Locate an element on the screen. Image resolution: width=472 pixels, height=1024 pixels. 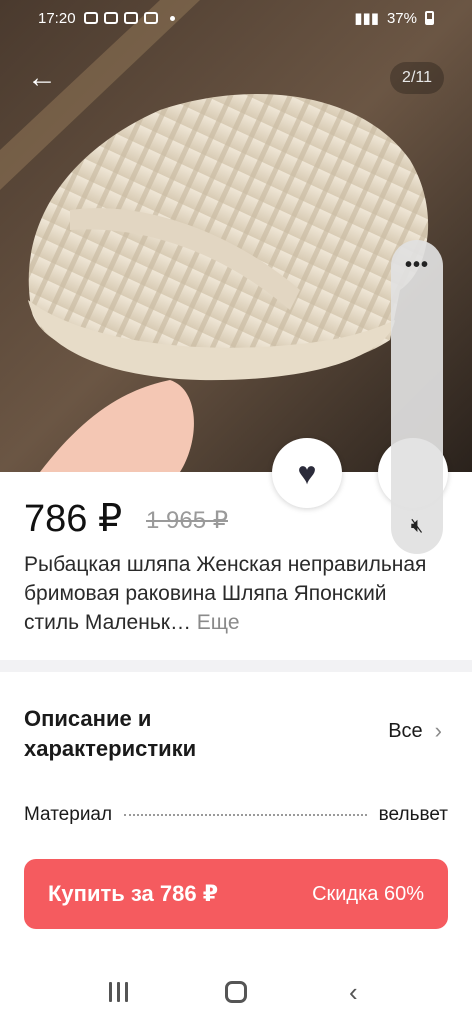
heart-icon: ♥ is located at coordinates (307, 473).